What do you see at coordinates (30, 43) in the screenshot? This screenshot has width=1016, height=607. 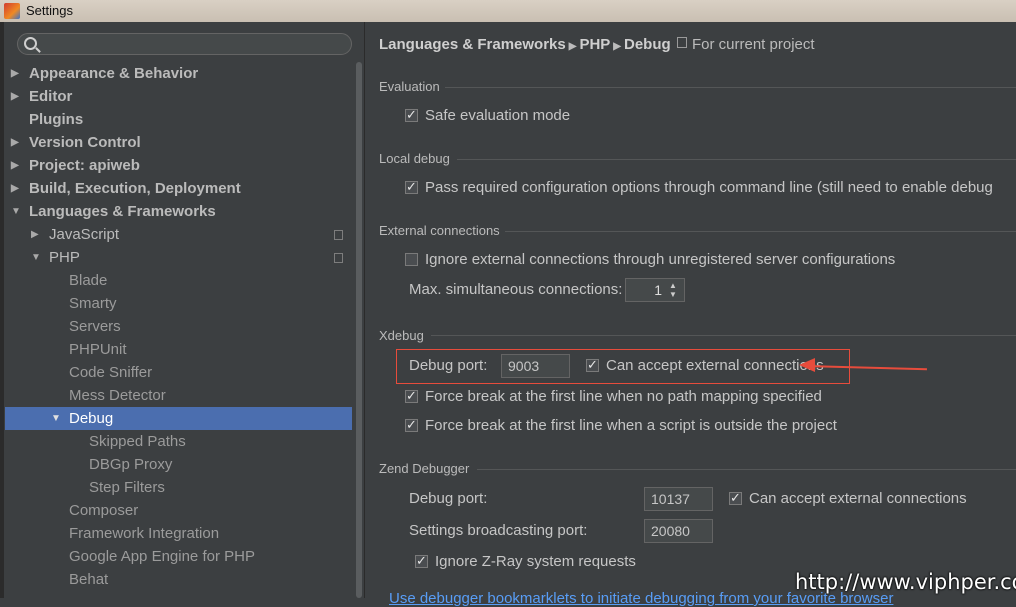 I see `search-icon` at bounding box center [30, 43].